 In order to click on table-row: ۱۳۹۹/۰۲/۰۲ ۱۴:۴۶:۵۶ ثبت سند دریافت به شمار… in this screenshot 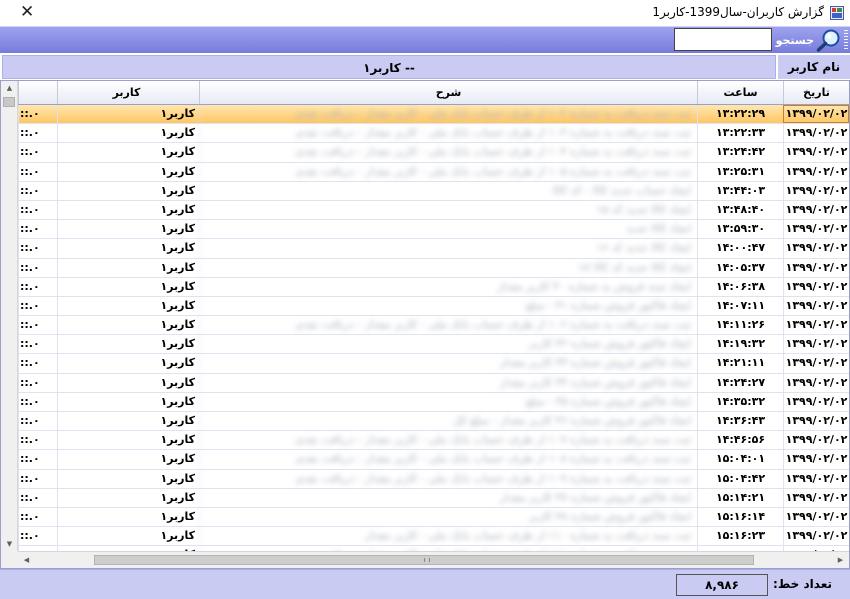, I will do `click(433, 441)`.